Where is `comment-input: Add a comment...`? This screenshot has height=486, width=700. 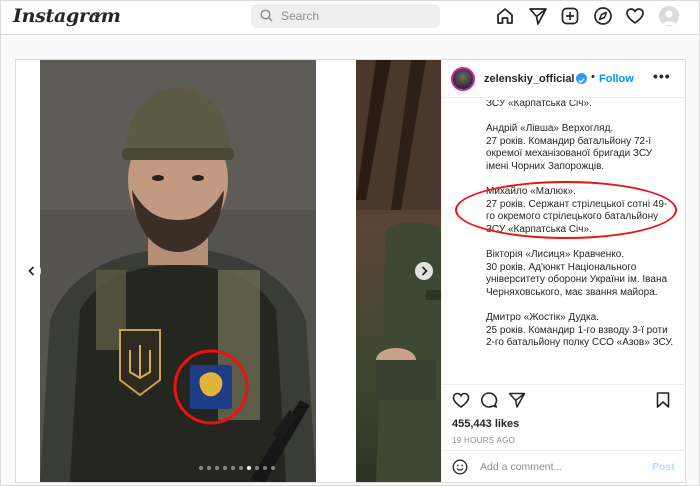
comment-input: Add a comment... is located at coordinates (521, 467).